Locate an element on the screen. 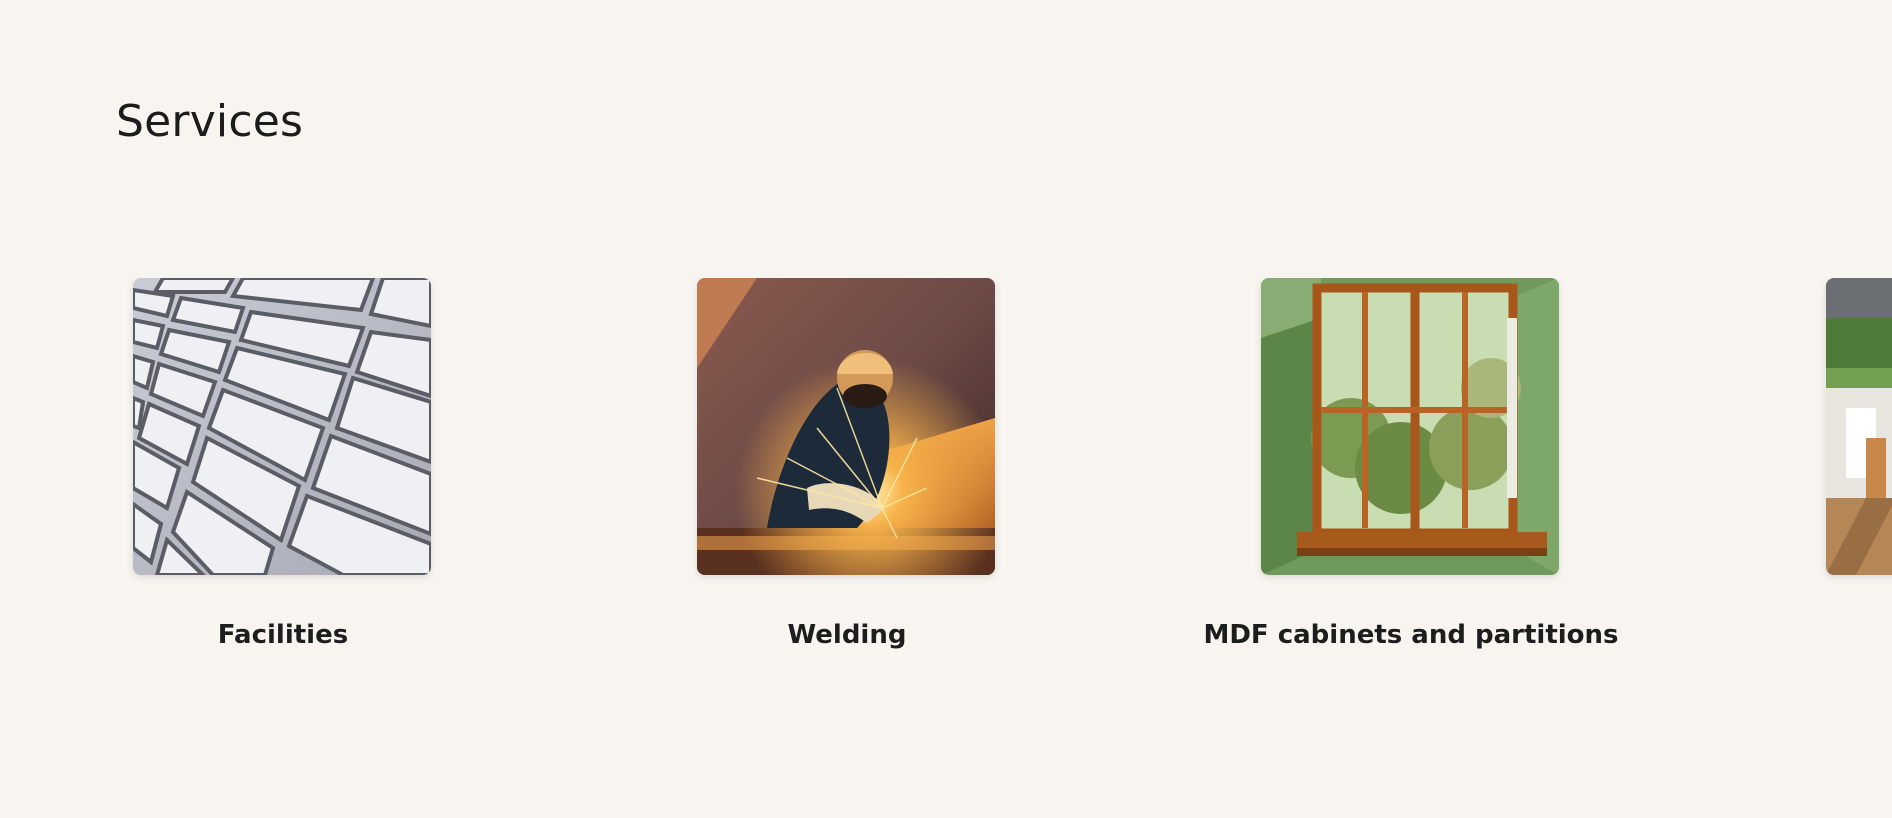  office-interior-photo is located at coordinates (1859, 426).